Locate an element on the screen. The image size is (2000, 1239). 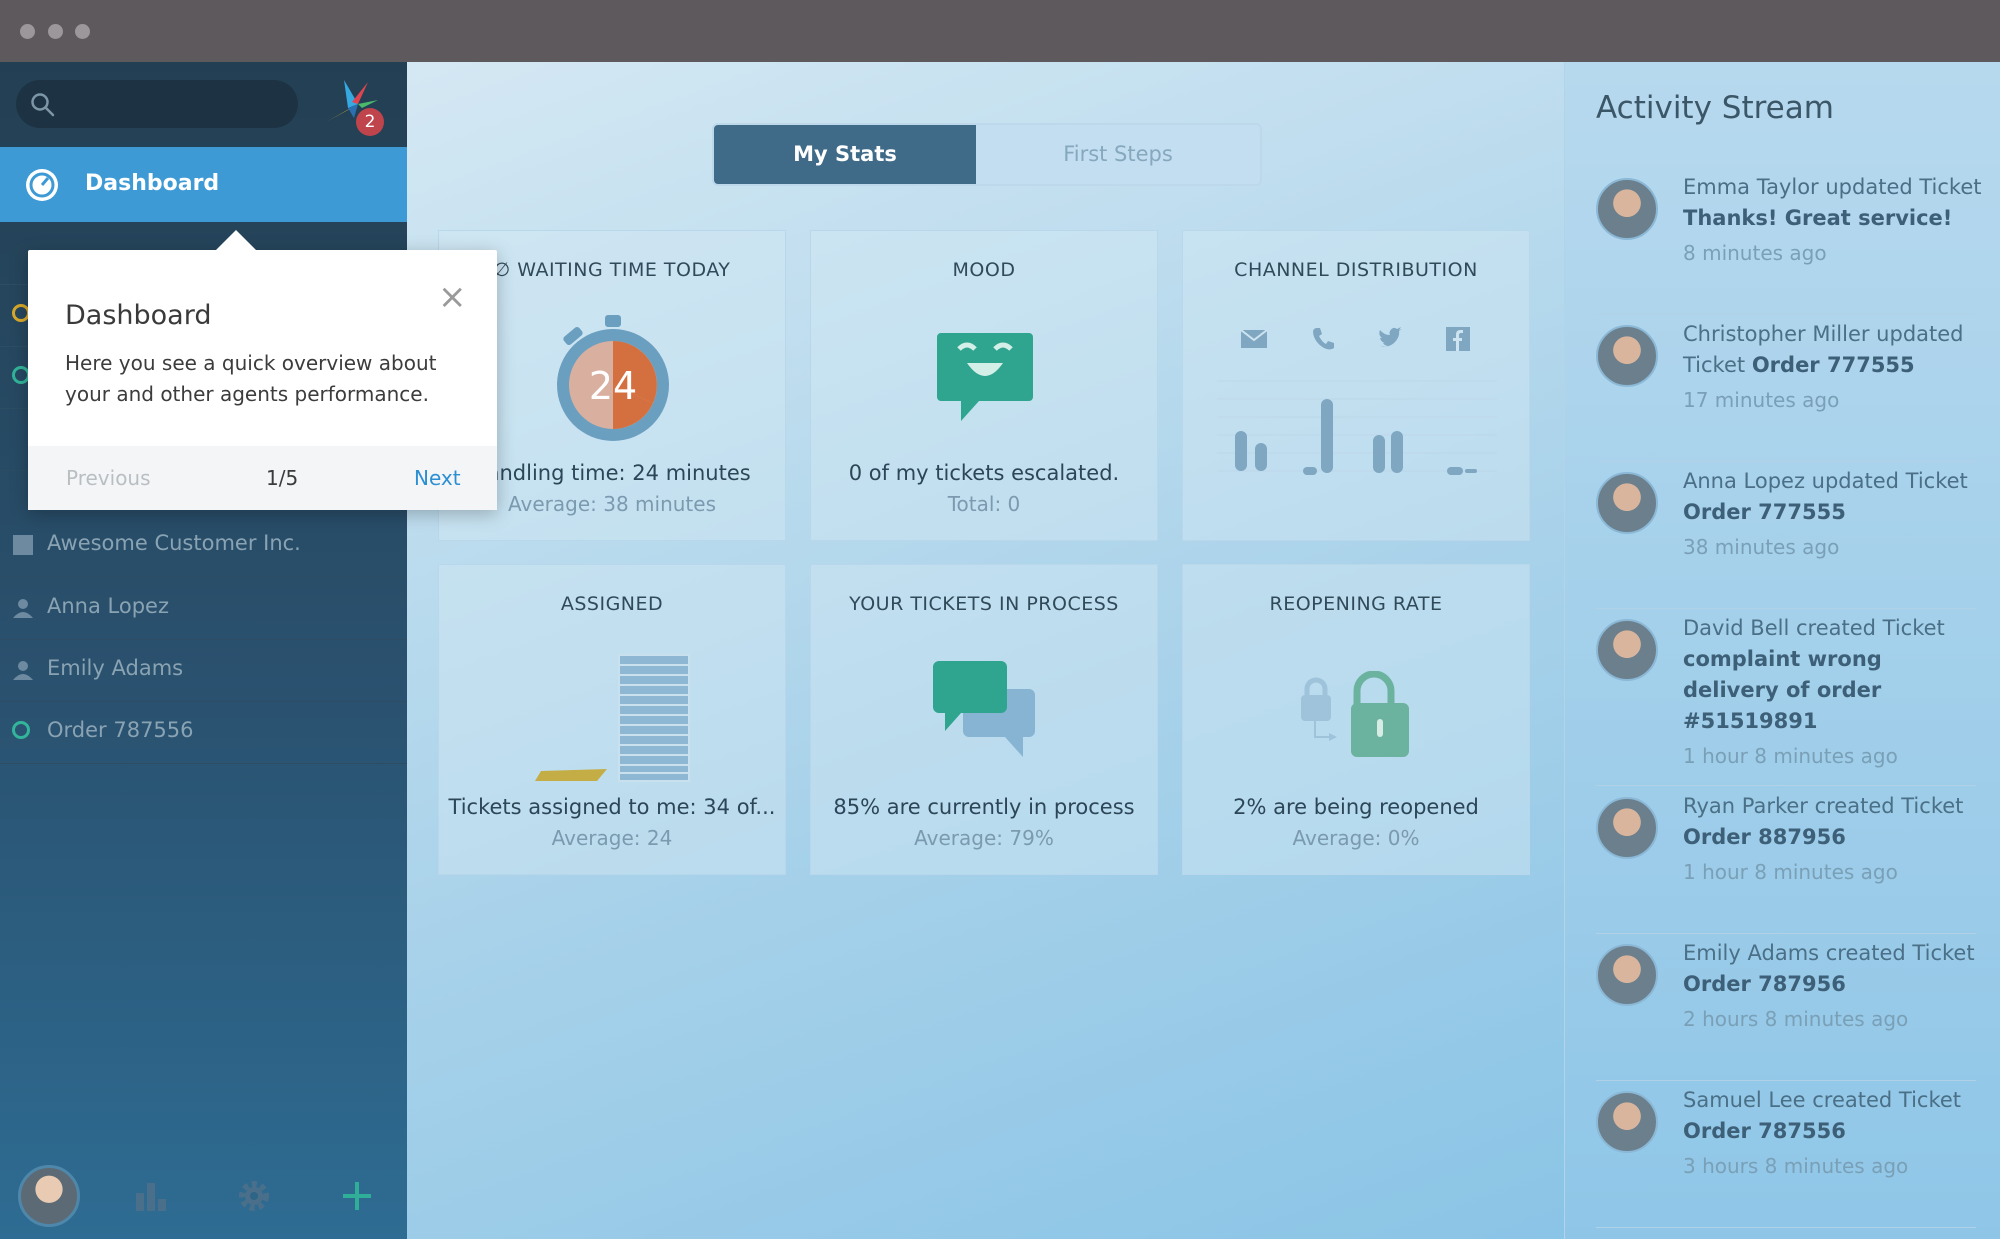
reports-icon is located at coordinates (151, 1196).